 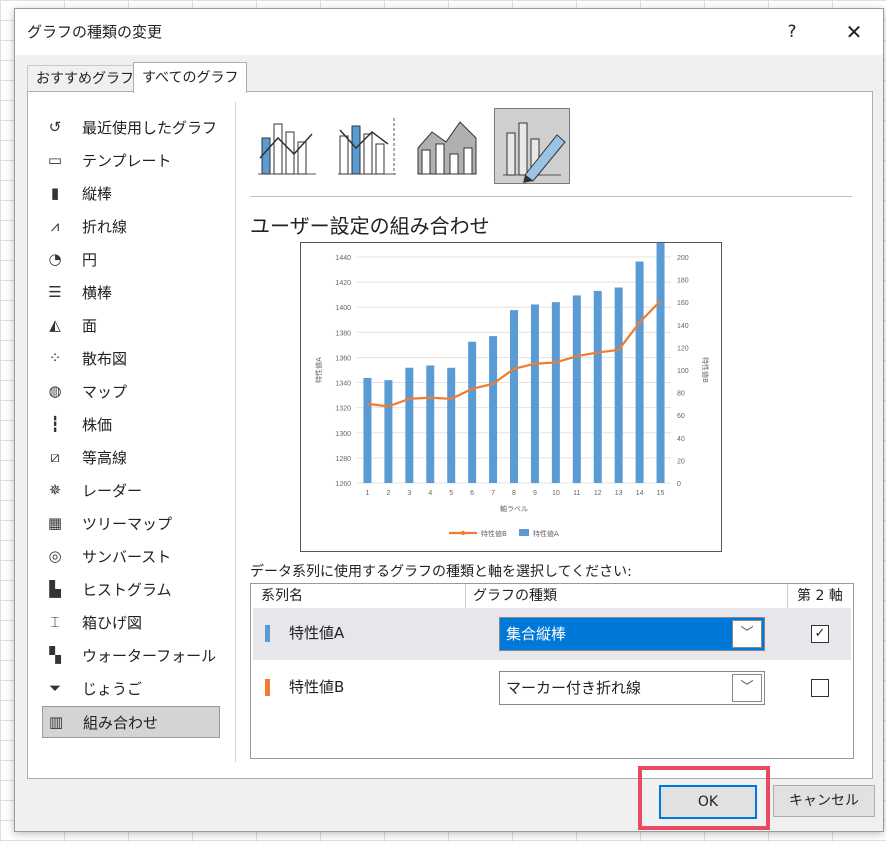 What do you see at coordinates (130, 457) in the screenshot?
I see `sidebar-item: ⧄ 等高線` at bounding box center [130, 457].